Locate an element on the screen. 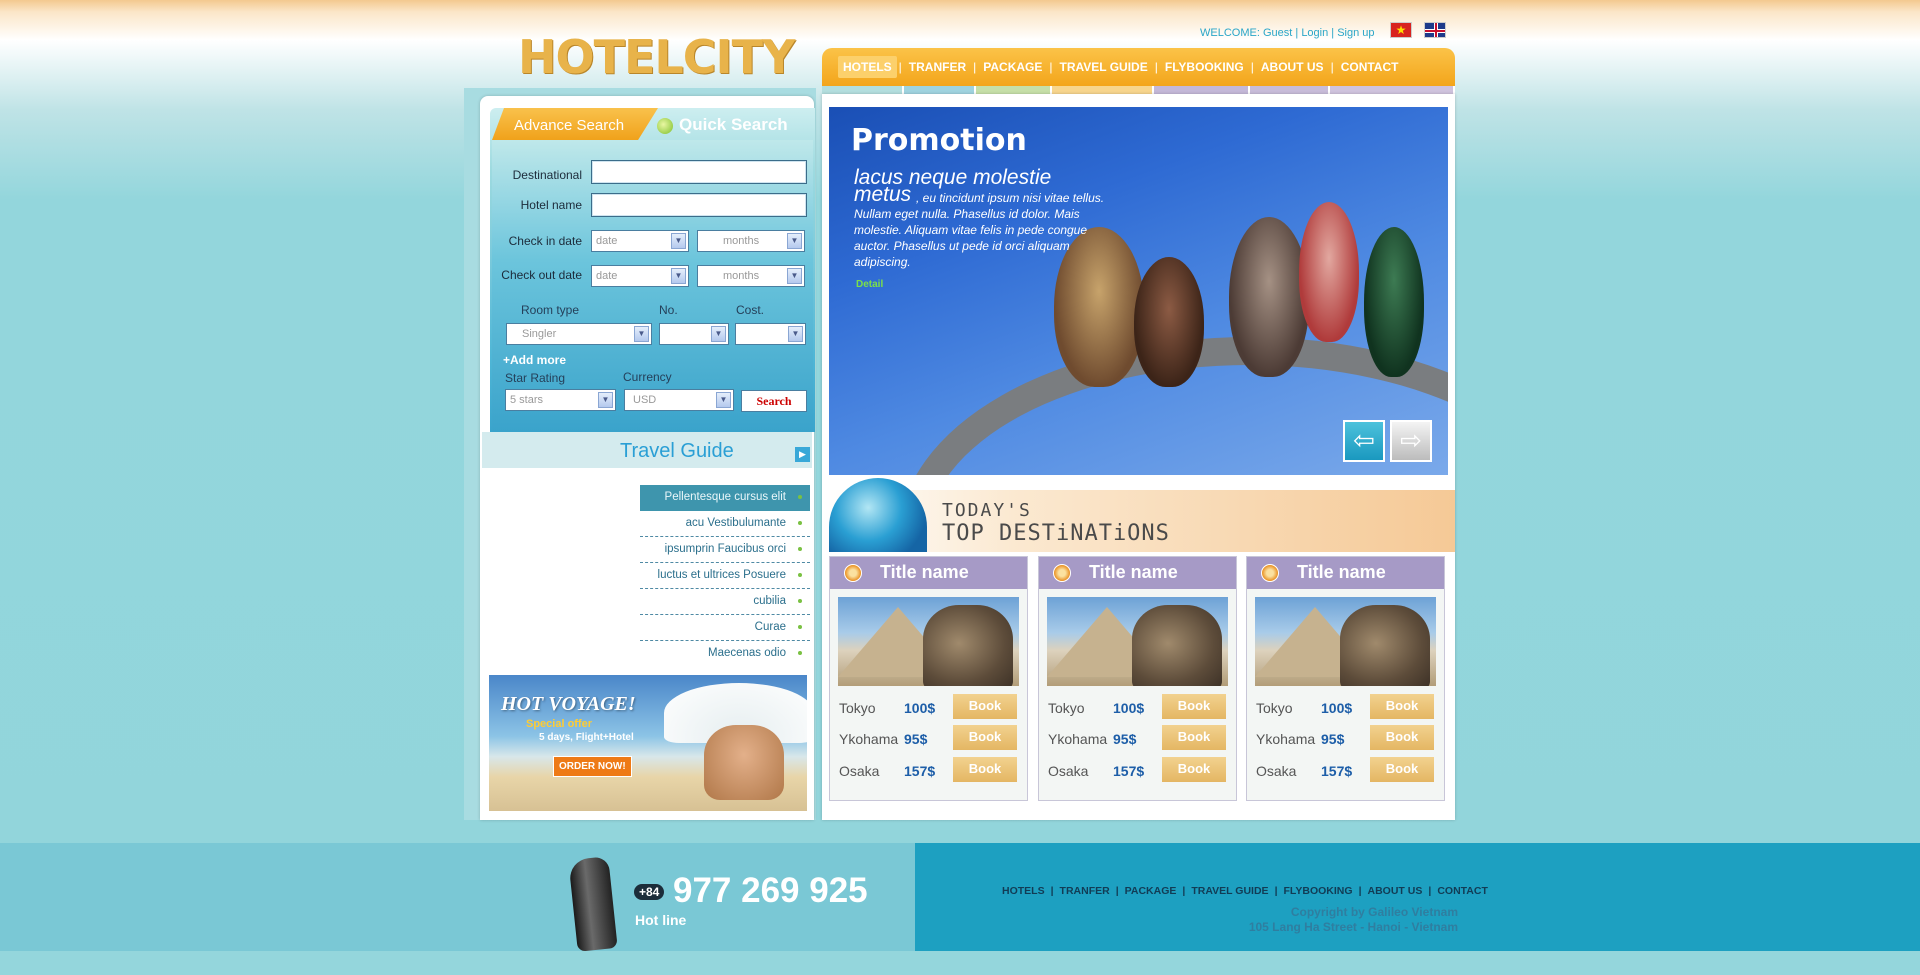  footer-right is located at coordinates (1417, 897).